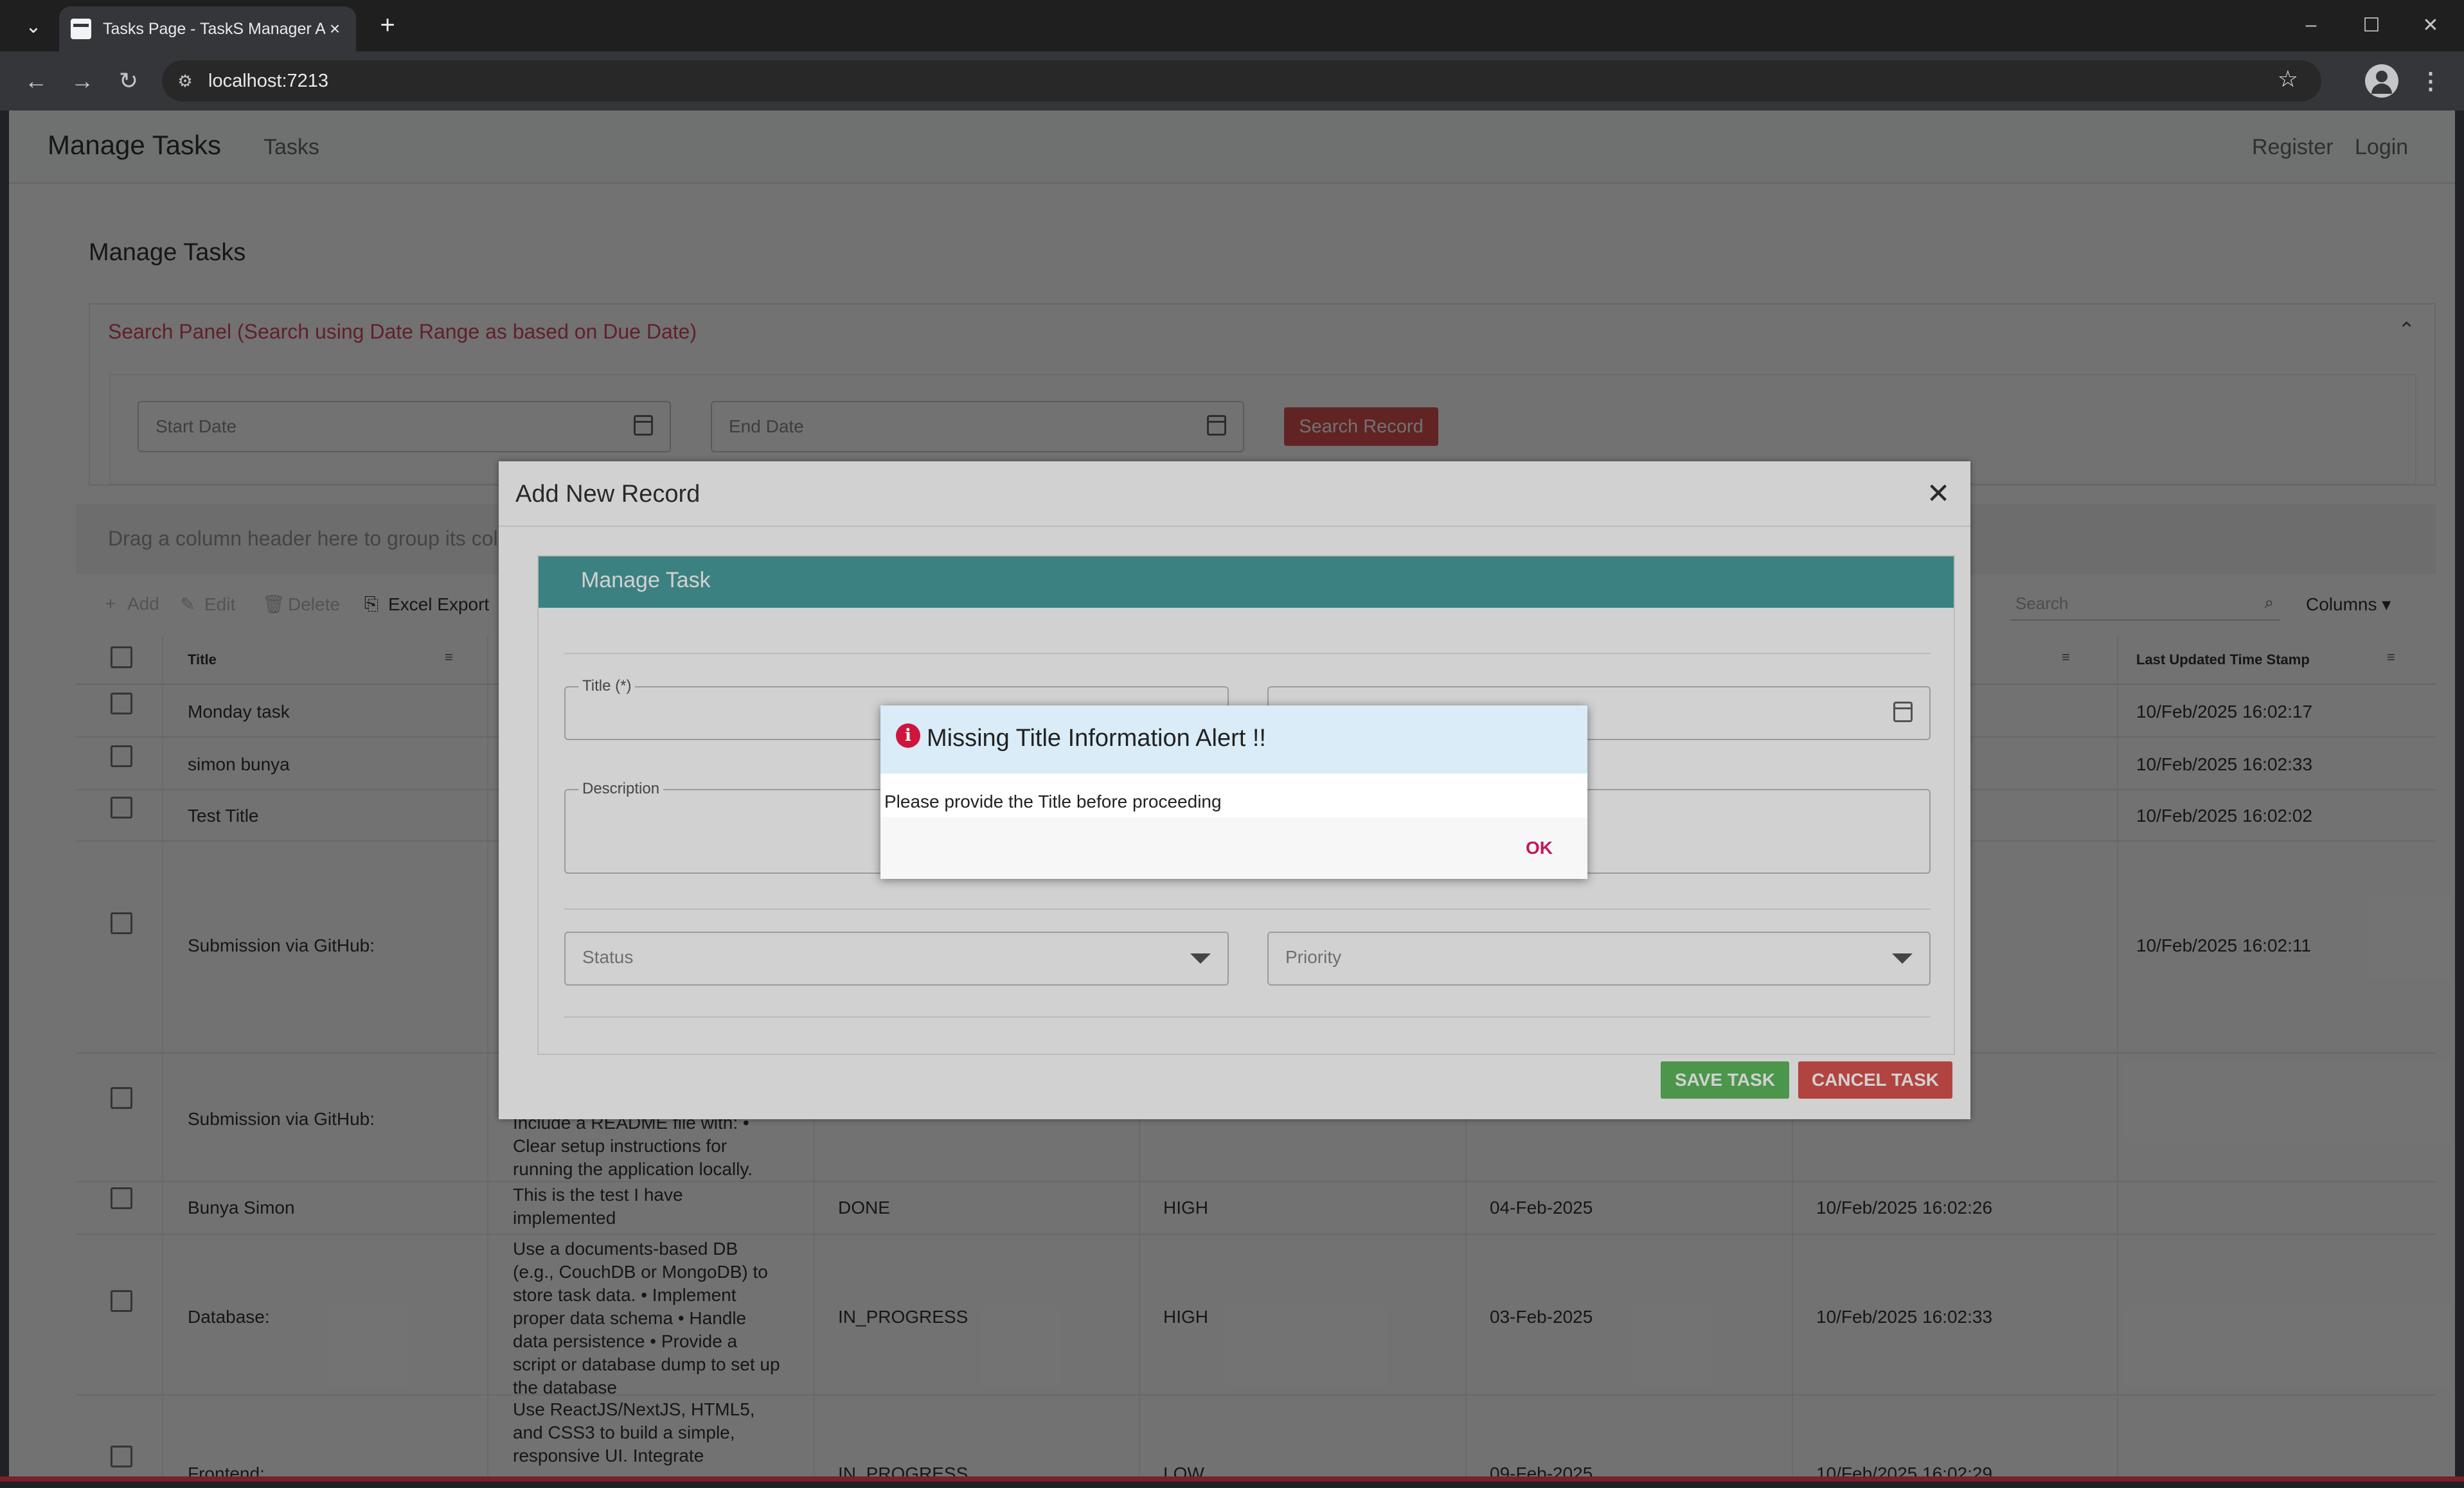 This screenshot has height=1488, width=2464. Describe the element at coordinates (268, 81) in the screenshot. I see `url-text: localhost:7213` at that location.